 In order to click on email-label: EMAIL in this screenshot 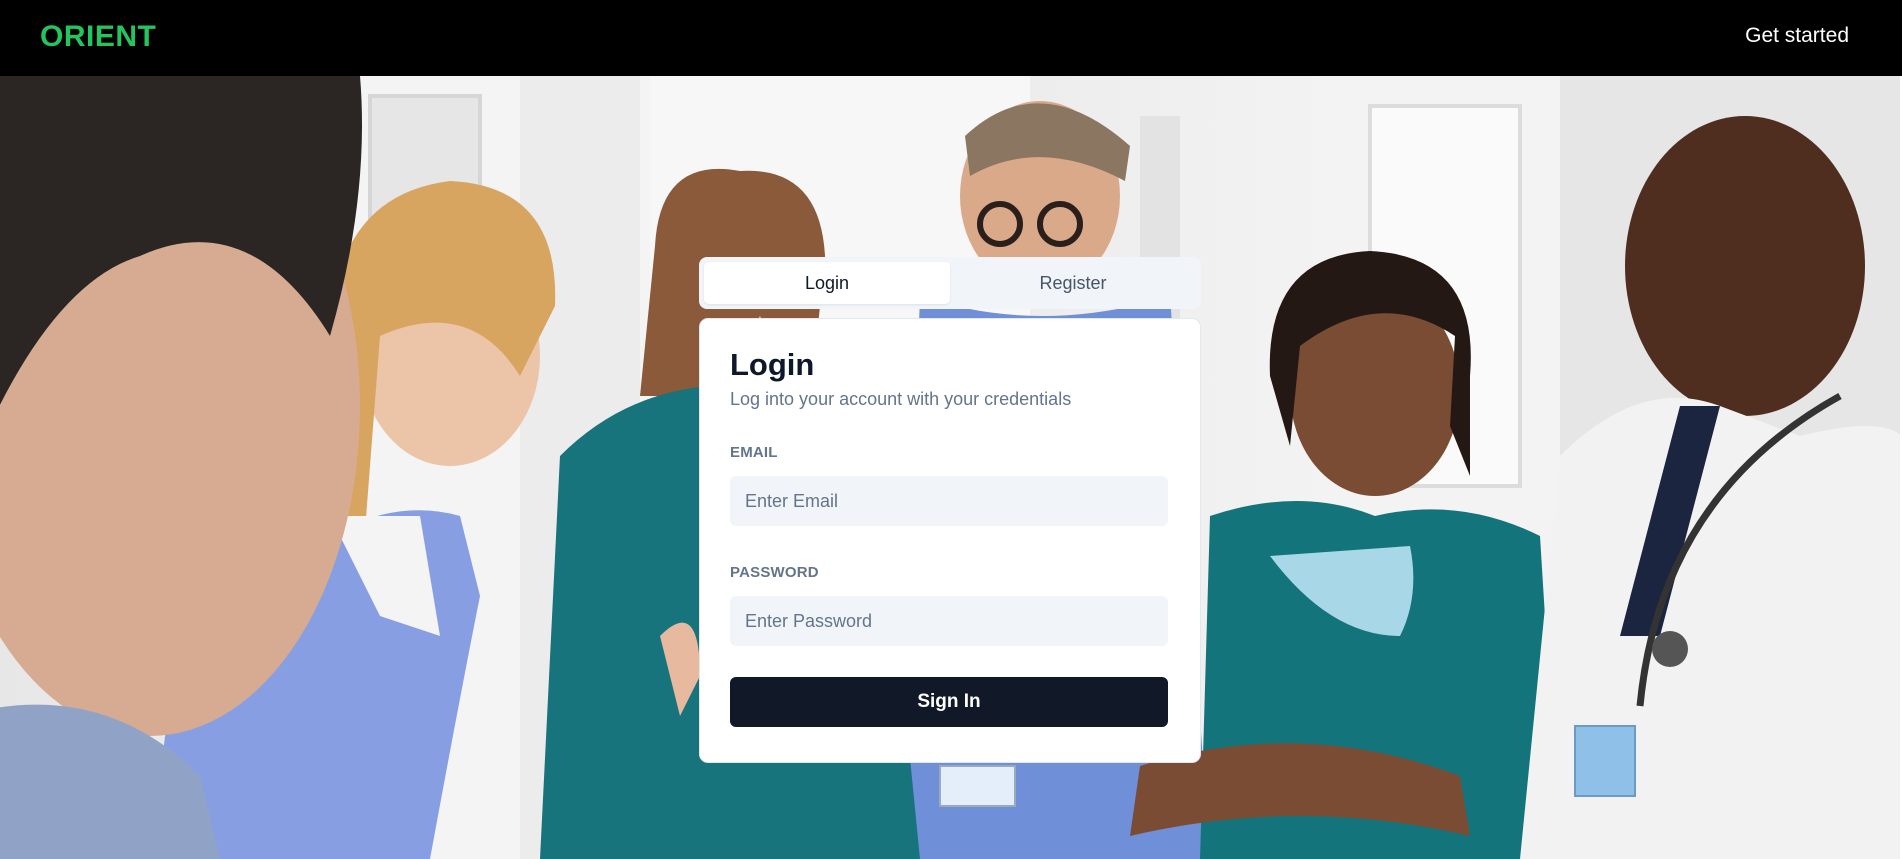, I will do `click(754, 452)`.